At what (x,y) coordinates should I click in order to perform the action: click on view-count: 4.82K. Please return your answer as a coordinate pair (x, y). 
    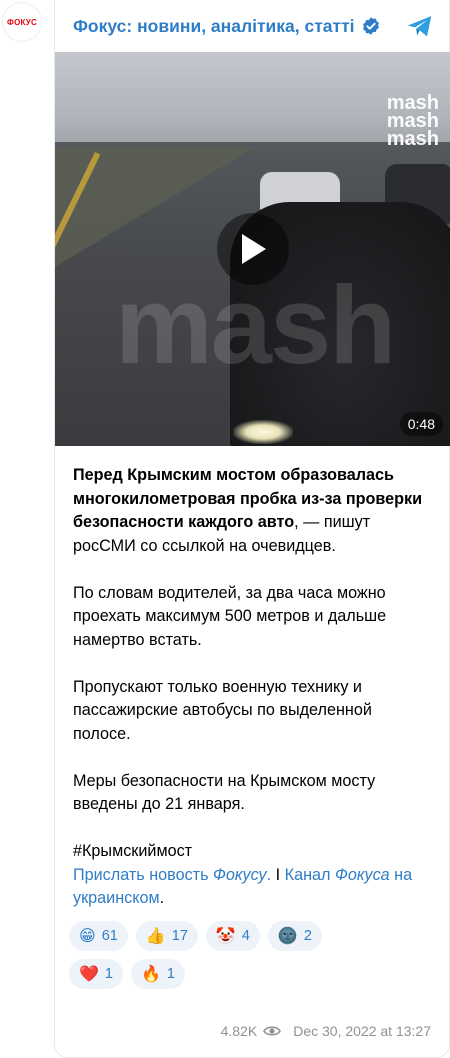
    Looking at the image, I should click on (239, 1031).